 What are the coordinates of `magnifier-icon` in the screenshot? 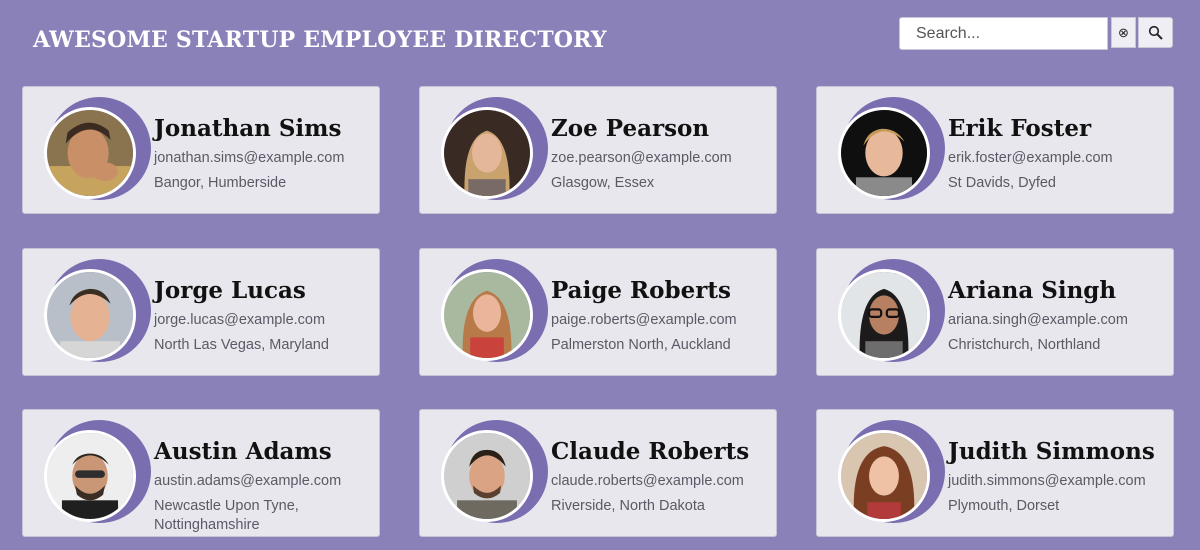 It's located at (1155, 32).